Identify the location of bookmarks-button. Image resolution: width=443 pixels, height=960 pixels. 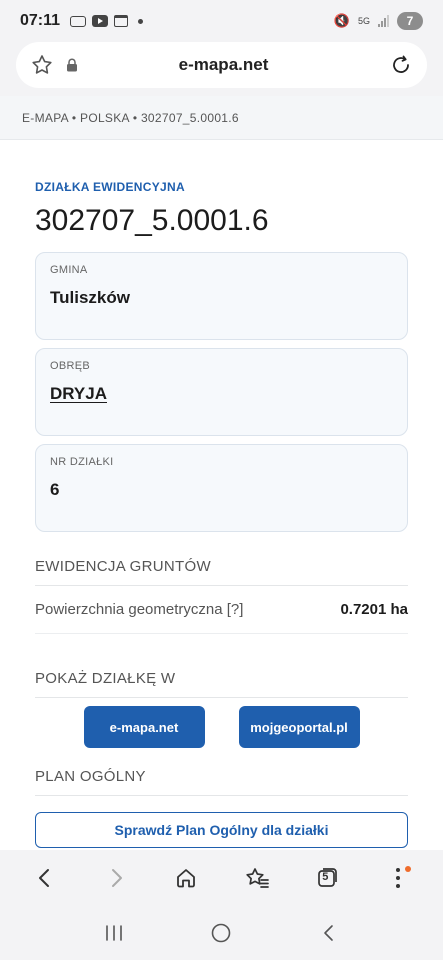
(257, 878).